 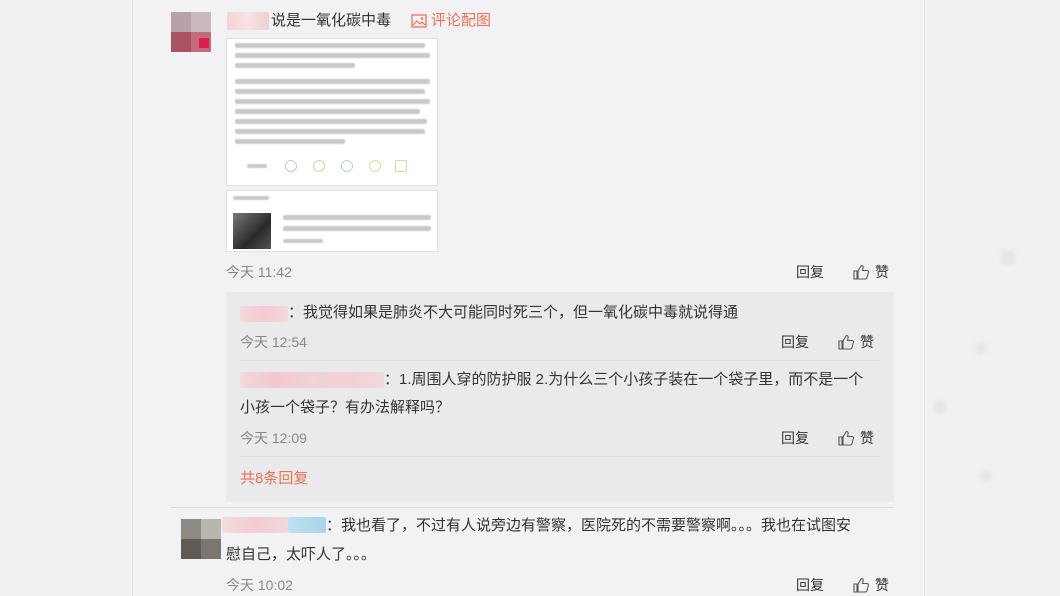 I want to click on reply-text: ：1.周围人穿的防护服 2.为什么三个小孩子装在一个袋子里，而不是一个, so click(x=624, y=379).